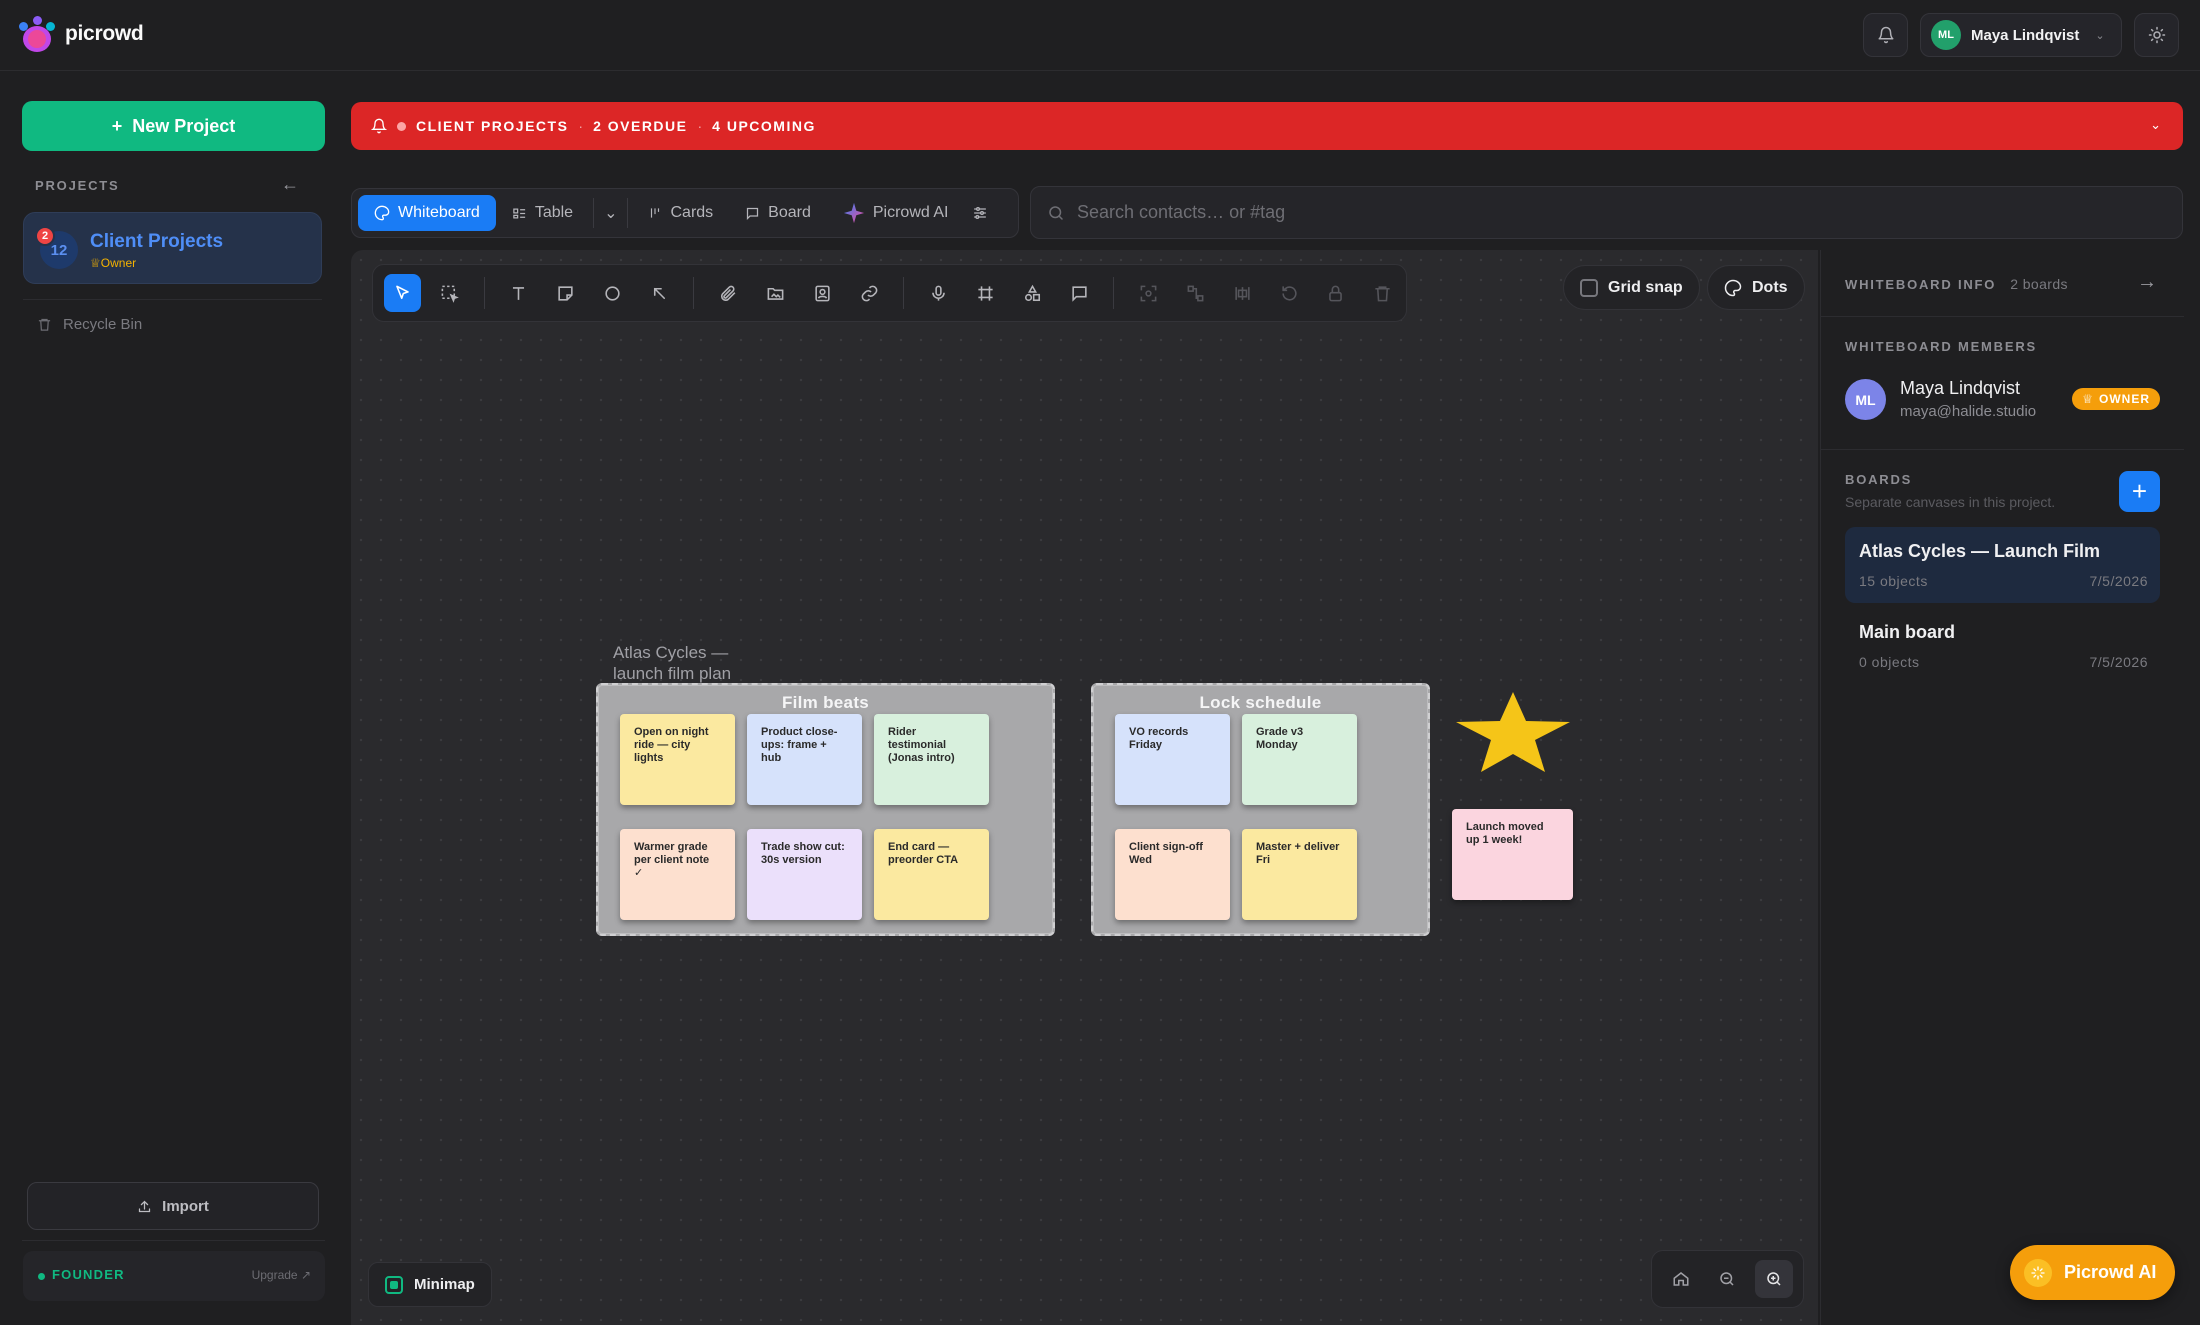  What do you see at coordinates (2139, 491) in the screenshot?
I see `add-board-button: +` at bounding box center [2139, 491].